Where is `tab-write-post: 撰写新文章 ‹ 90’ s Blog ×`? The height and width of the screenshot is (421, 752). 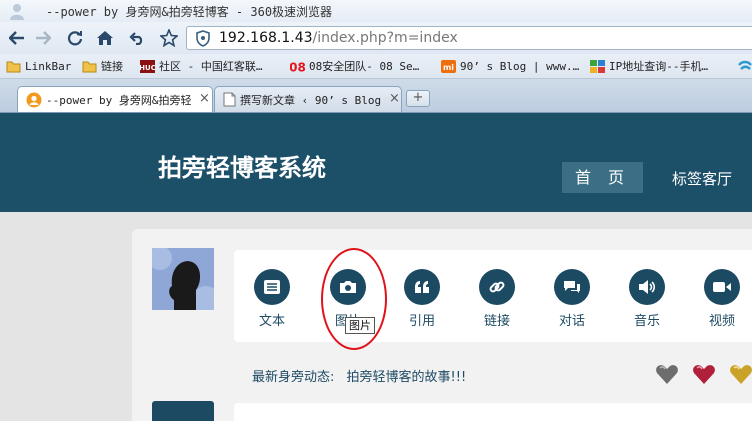
tab-write-post: 撰写新文章 ‹ 90’ s Blog × is located at coordinates (308, 99).